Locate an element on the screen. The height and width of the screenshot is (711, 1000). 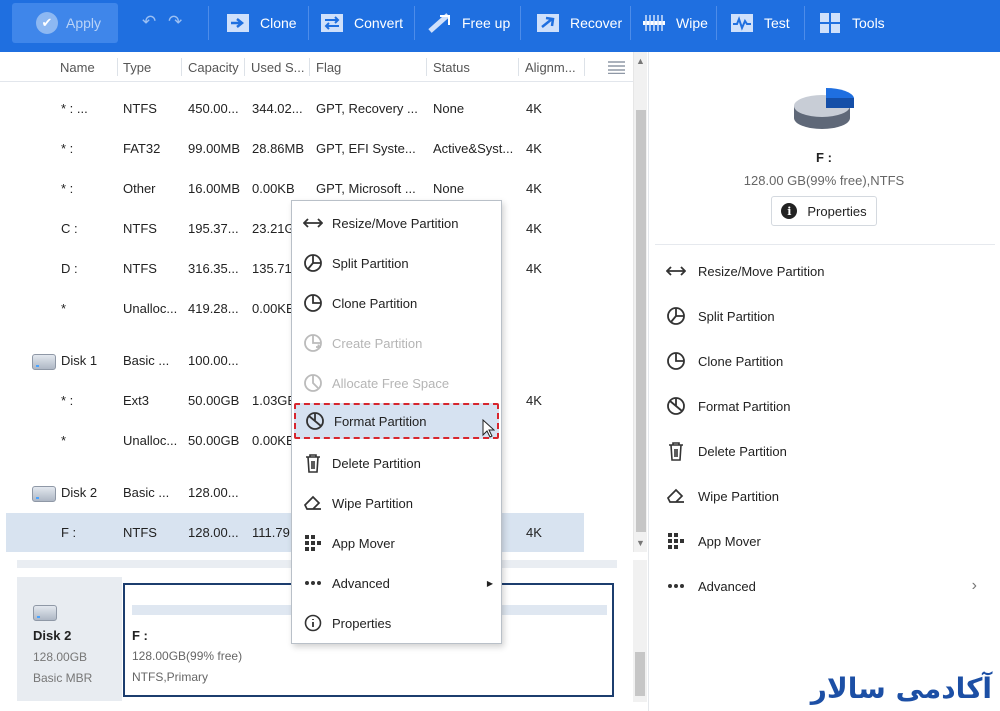
disk-info: Disk 2 128.00GB Basic MBR is located at coordinates (69, 639).